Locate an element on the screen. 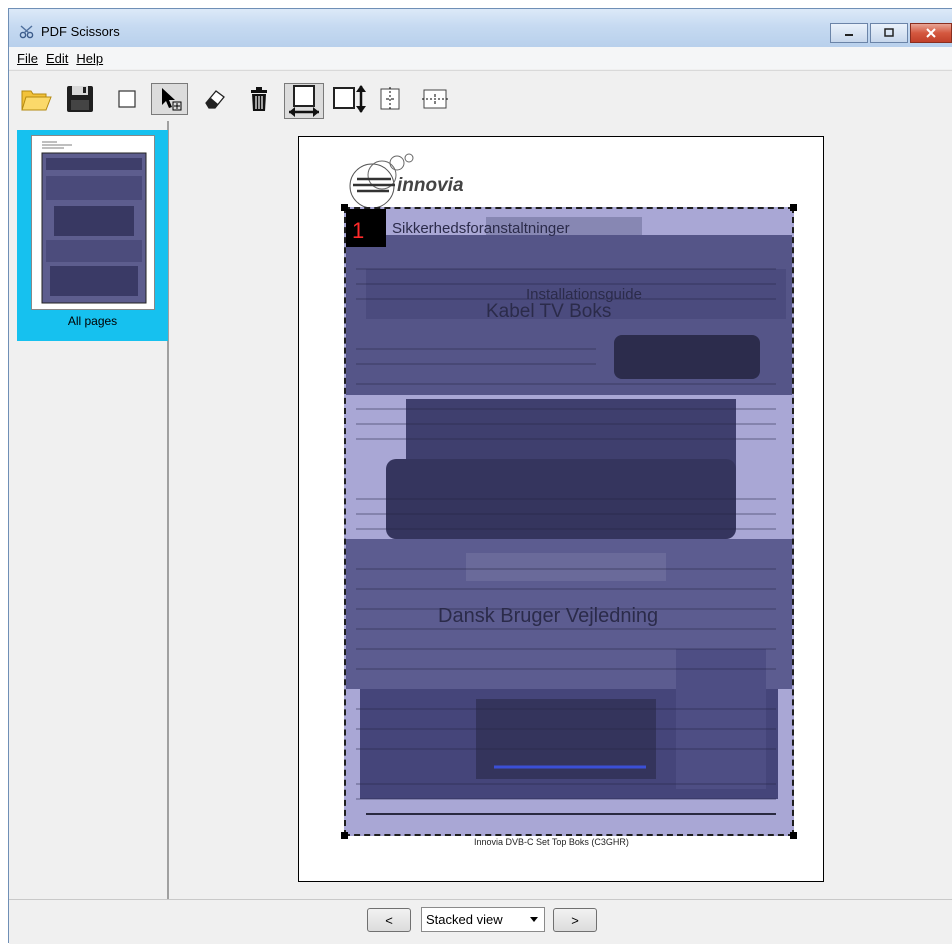 This screenshot has width=952, height=944. menu-edit: Edit is located at coordinates (57, 58).